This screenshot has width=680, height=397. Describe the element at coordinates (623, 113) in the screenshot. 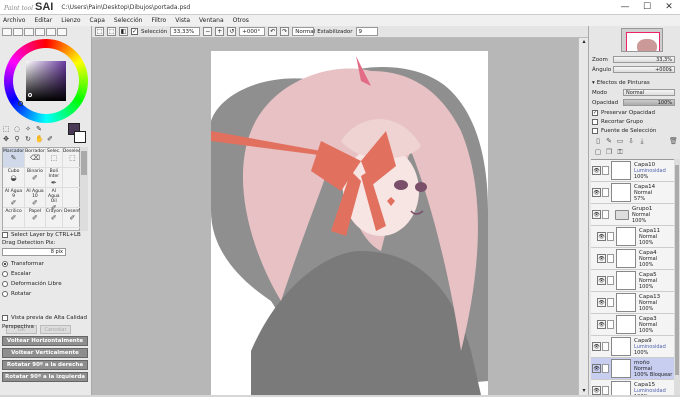

I see `preserve-opacity-option: ✓ Preservar Opacidad` at that location.